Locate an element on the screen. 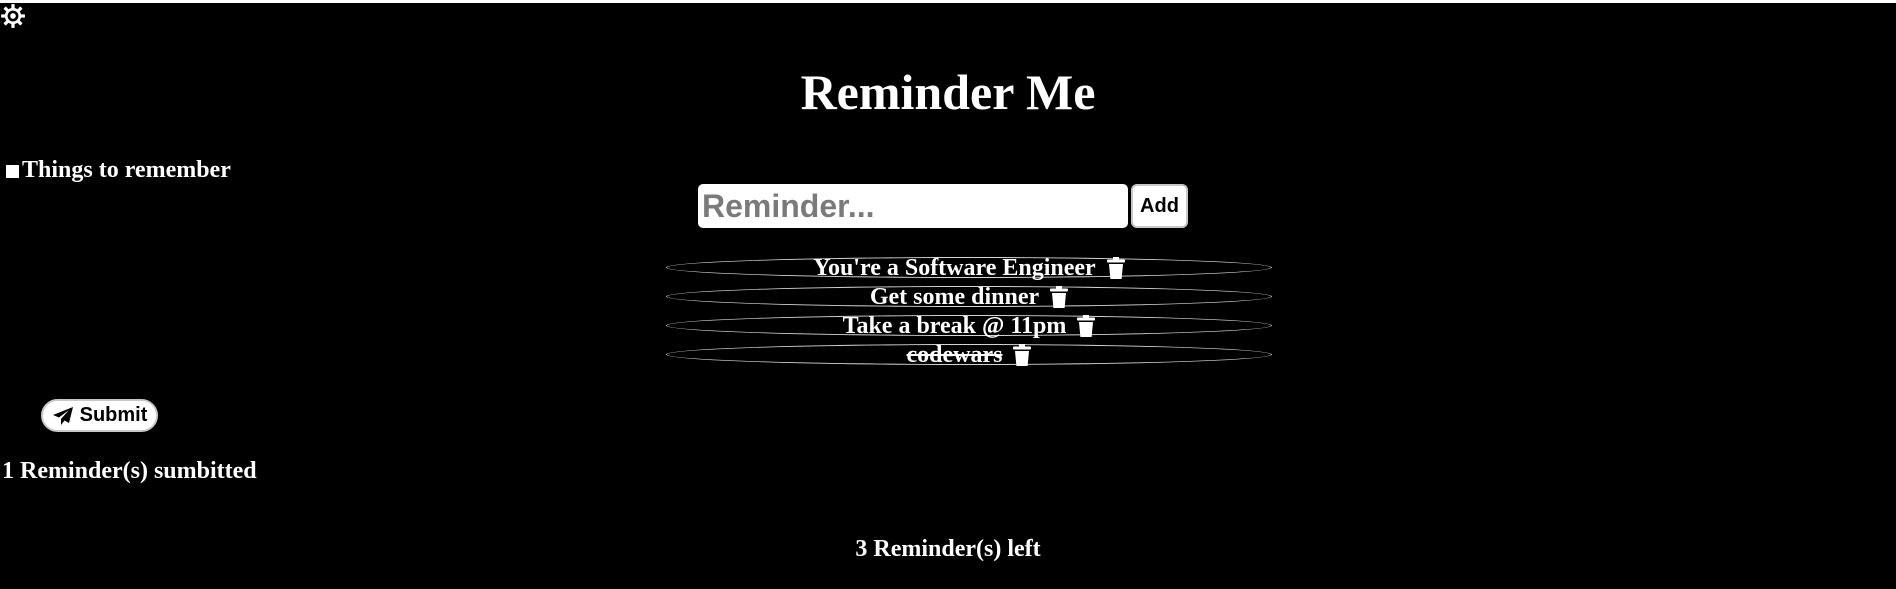 This screenshot has height=589, width=1896. list-item: You're a Software Engineer is located at coordinates (969, 267).